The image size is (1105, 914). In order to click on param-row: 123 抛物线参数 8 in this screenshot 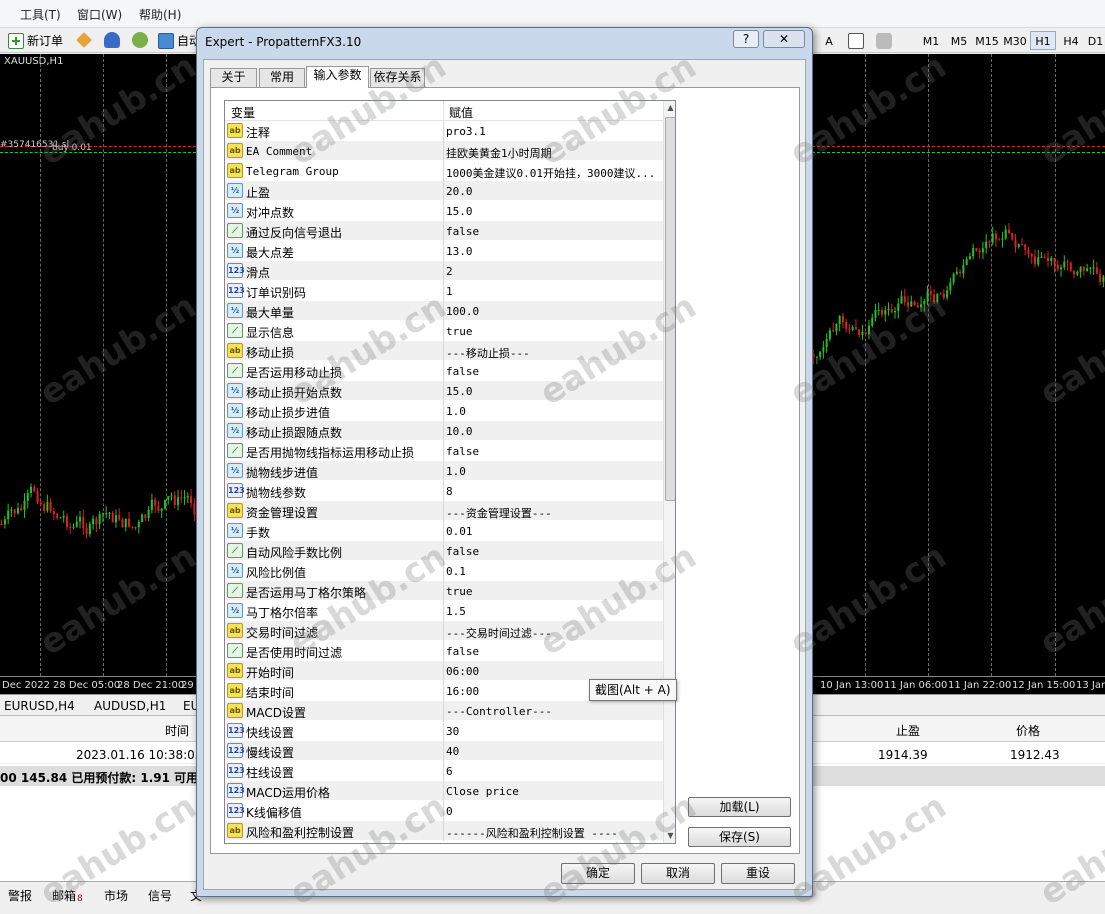, I will do `click(444, 491)`.